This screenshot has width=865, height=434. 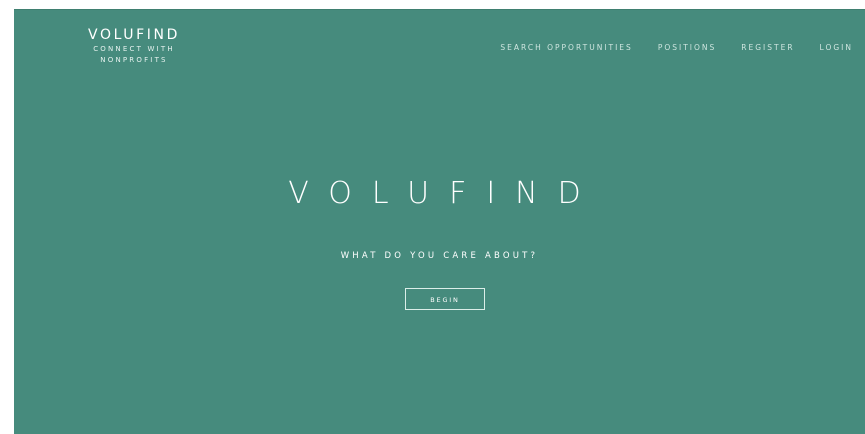 What do you see at coordinates (566, 47) in the screenshot?
I see `nav-link-search-opportunities: SEARCH OPPORTUNITIES` at bounding box center [566, 47].